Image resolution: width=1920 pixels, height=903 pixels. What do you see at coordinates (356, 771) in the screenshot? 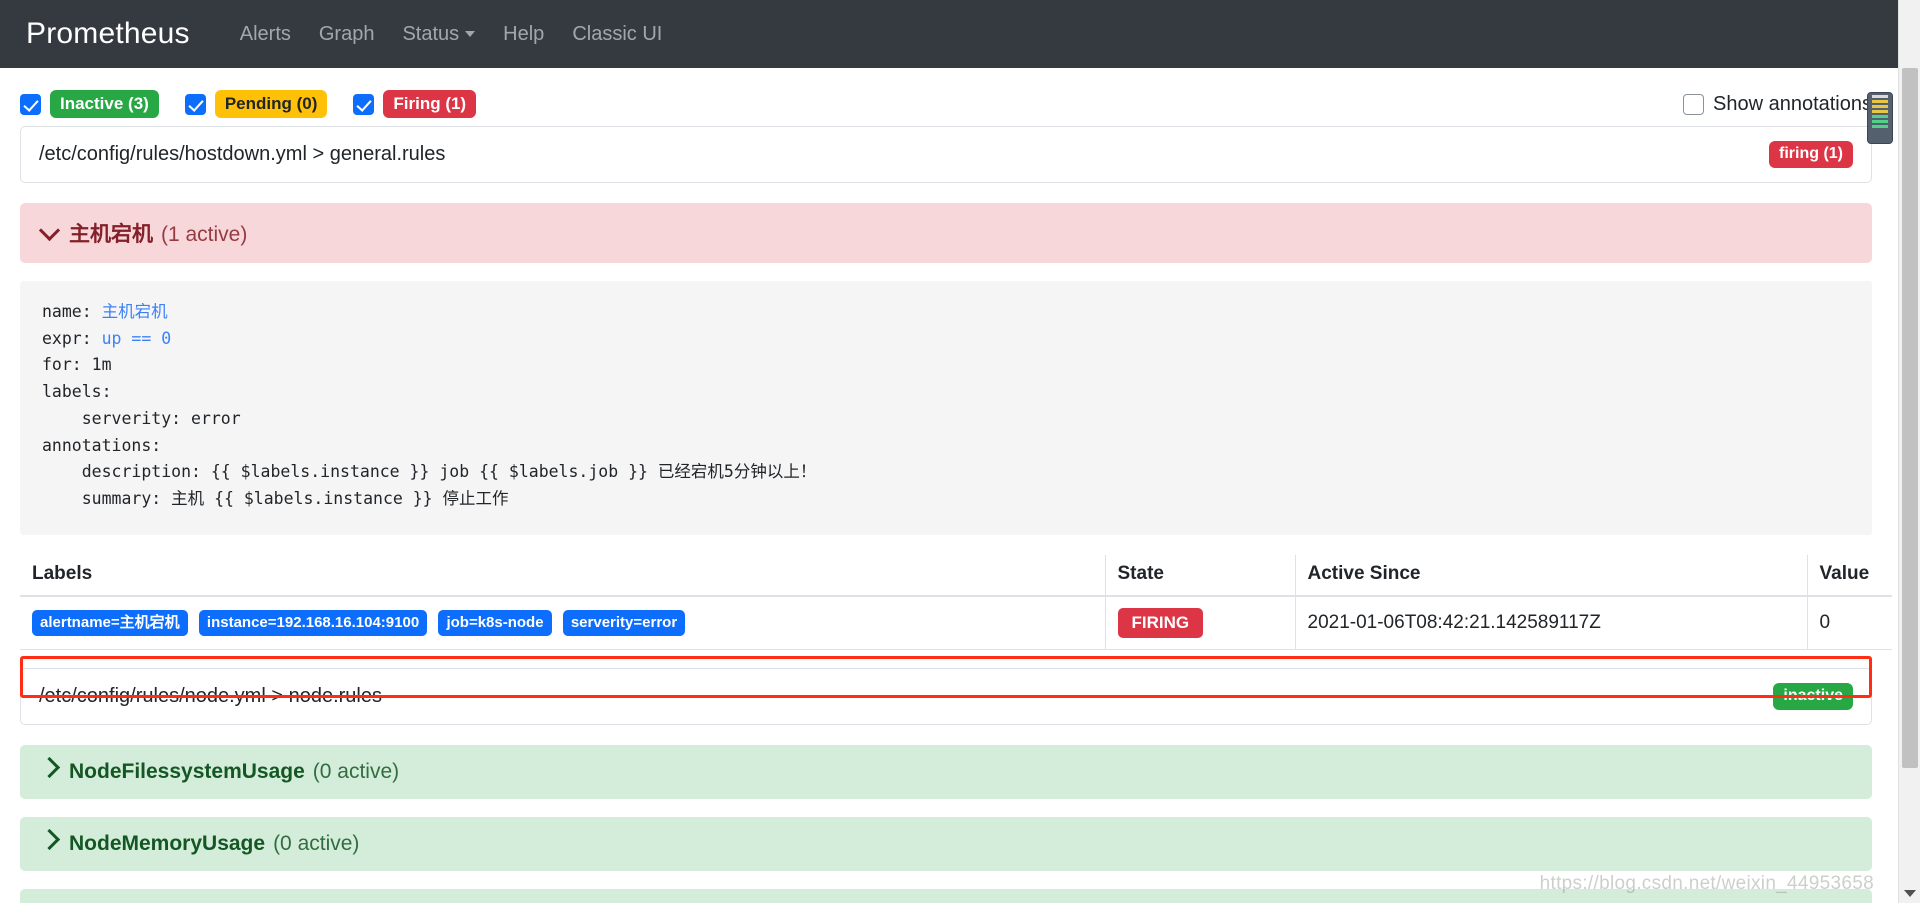
I see `alert-active-count-node-filesystem: (0 active)` at bounding box center [356, 771].